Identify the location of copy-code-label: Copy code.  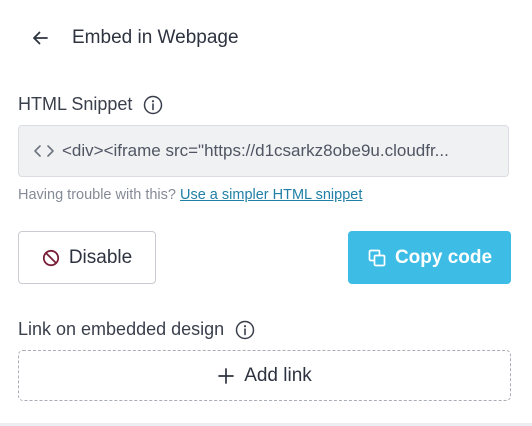
(443, 257).